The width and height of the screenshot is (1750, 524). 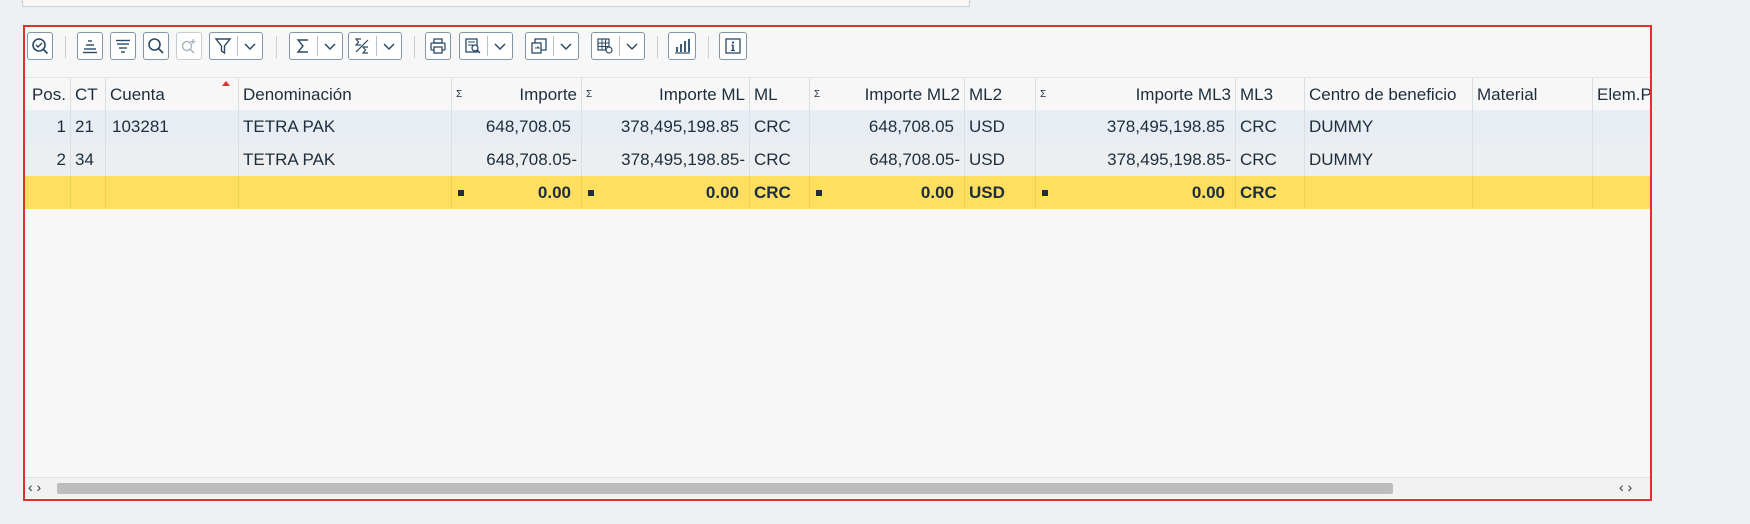 What do you see at coordinates (605, 46) in the screenshot?
I see `layout-icon` at bounding box center [605, 46].